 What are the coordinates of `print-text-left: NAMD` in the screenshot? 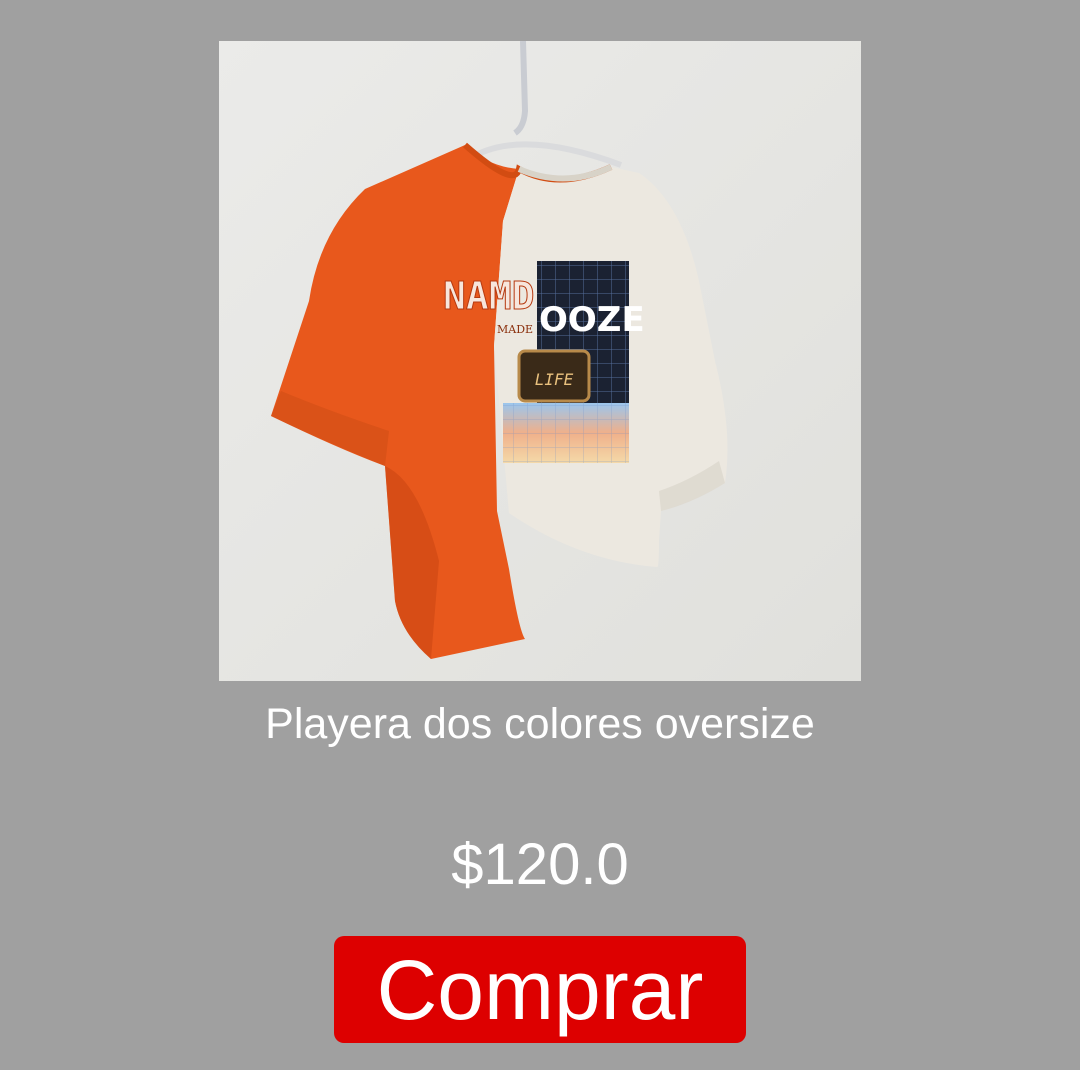 It's located at (489, 296).